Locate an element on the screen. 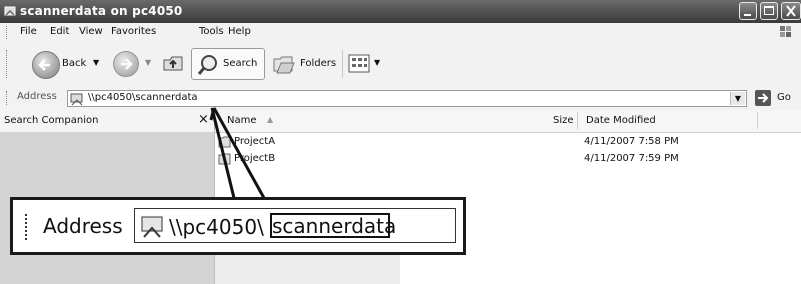 The width and height of the screenshot is (801, 284). callout-address-field: \\pc4050\ scannerdata is located at coordinates (295, 225).